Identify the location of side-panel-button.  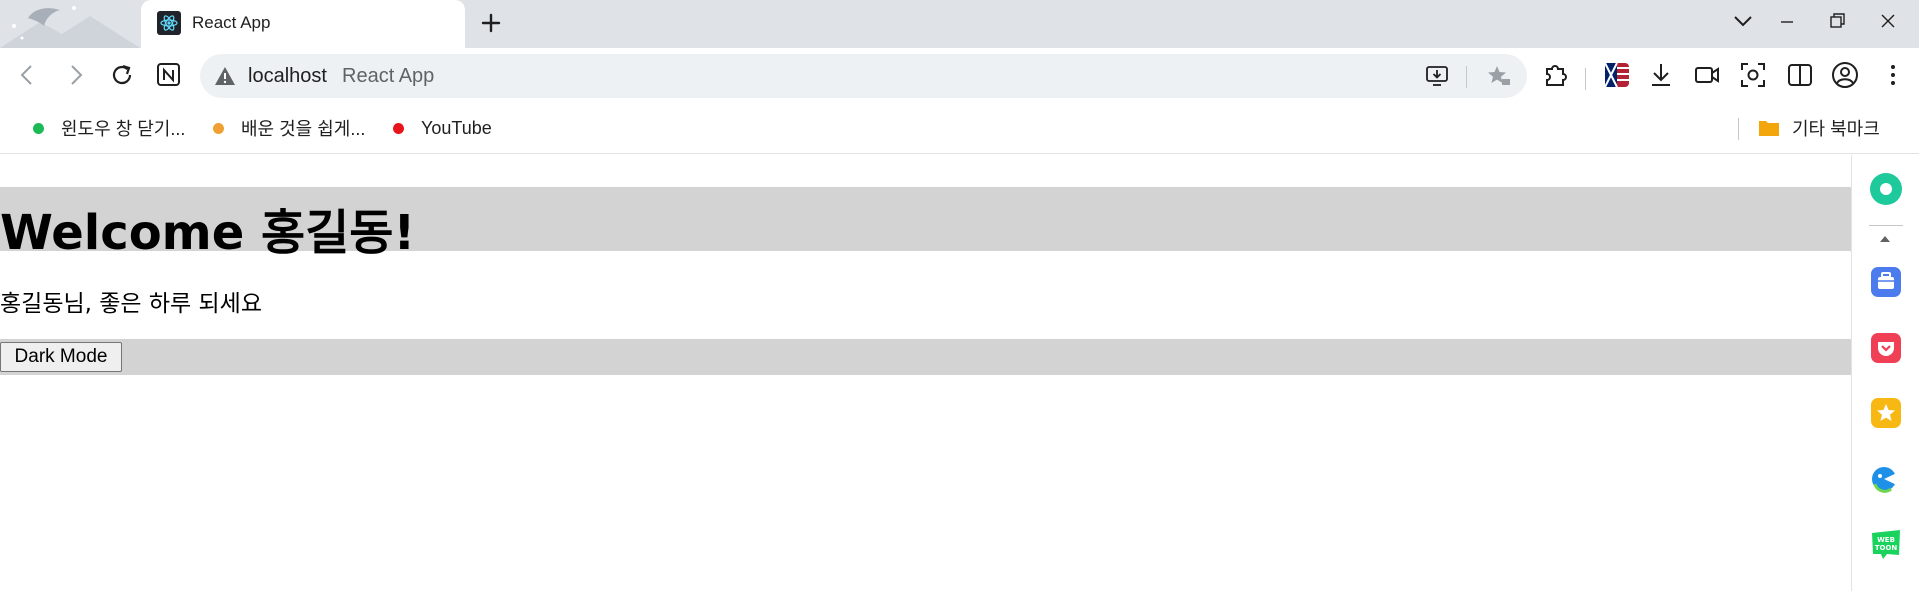
(1800, 75).